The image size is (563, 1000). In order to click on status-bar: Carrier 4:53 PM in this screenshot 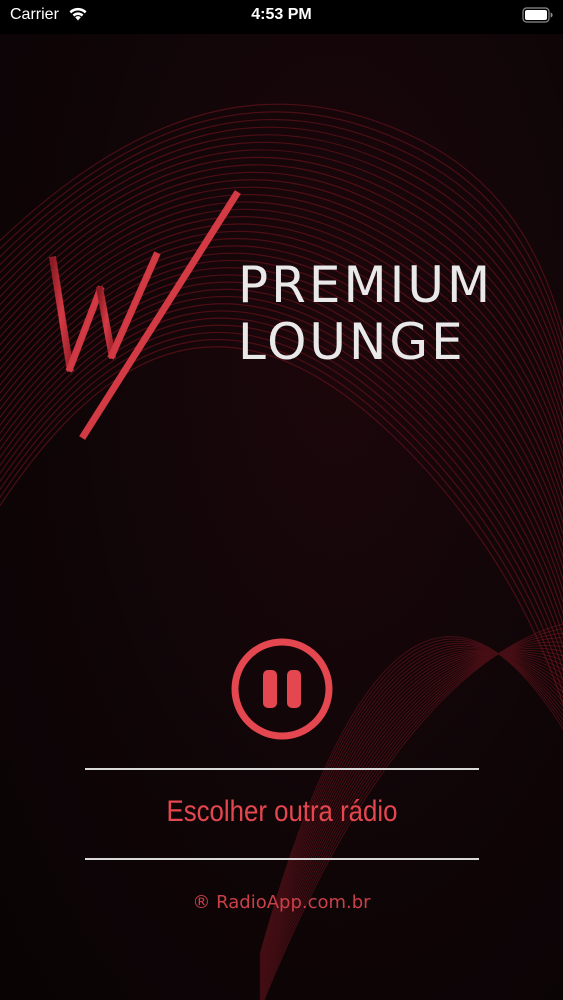, I will do `click(281, 17)`.